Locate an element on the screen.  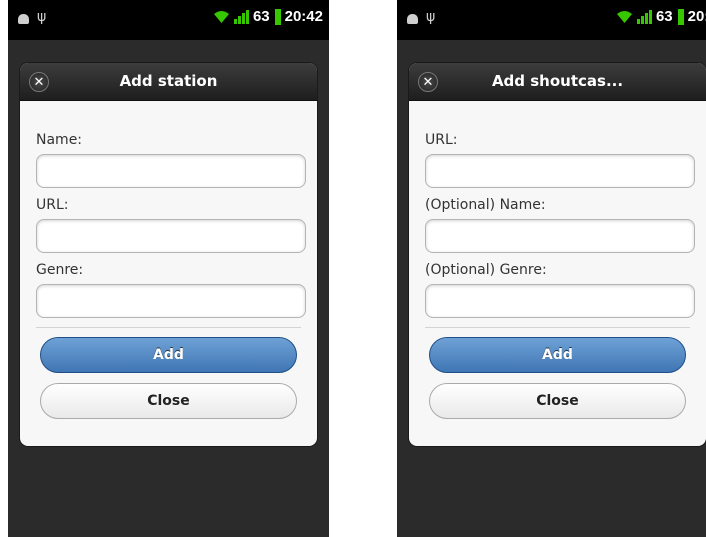
optional-name-input is located at coordinates (560, 236).